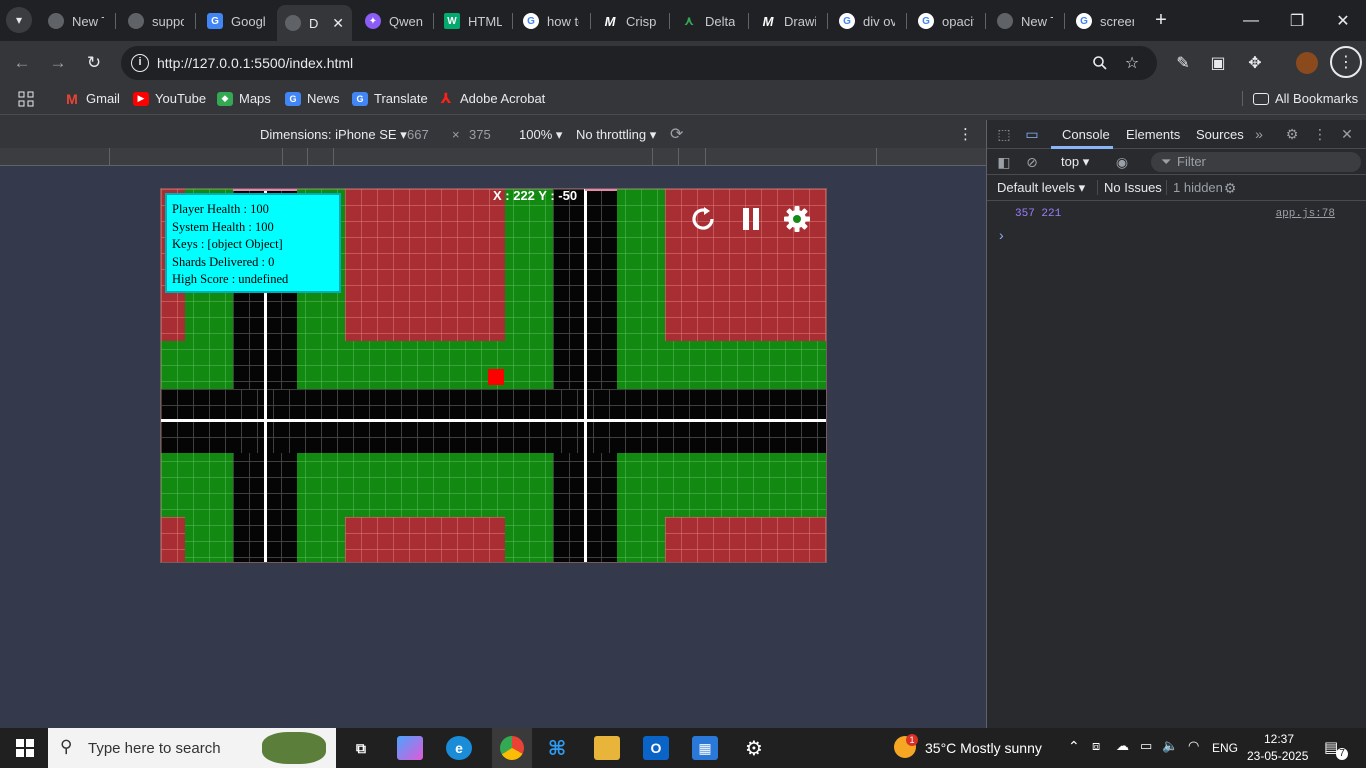 This screenshot has width=1366, height=768. I want to click on sidebar-toggle-icon: ◧, so click(1004, 162).